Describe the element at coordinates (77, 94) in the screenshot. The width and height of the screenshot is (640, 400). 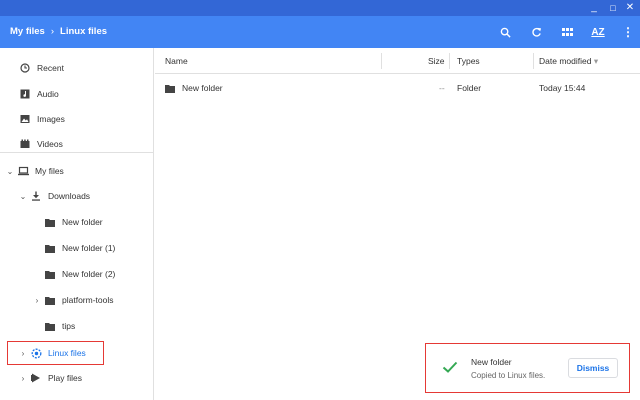
I see `sidebar-item-audio: Audio` at that location.